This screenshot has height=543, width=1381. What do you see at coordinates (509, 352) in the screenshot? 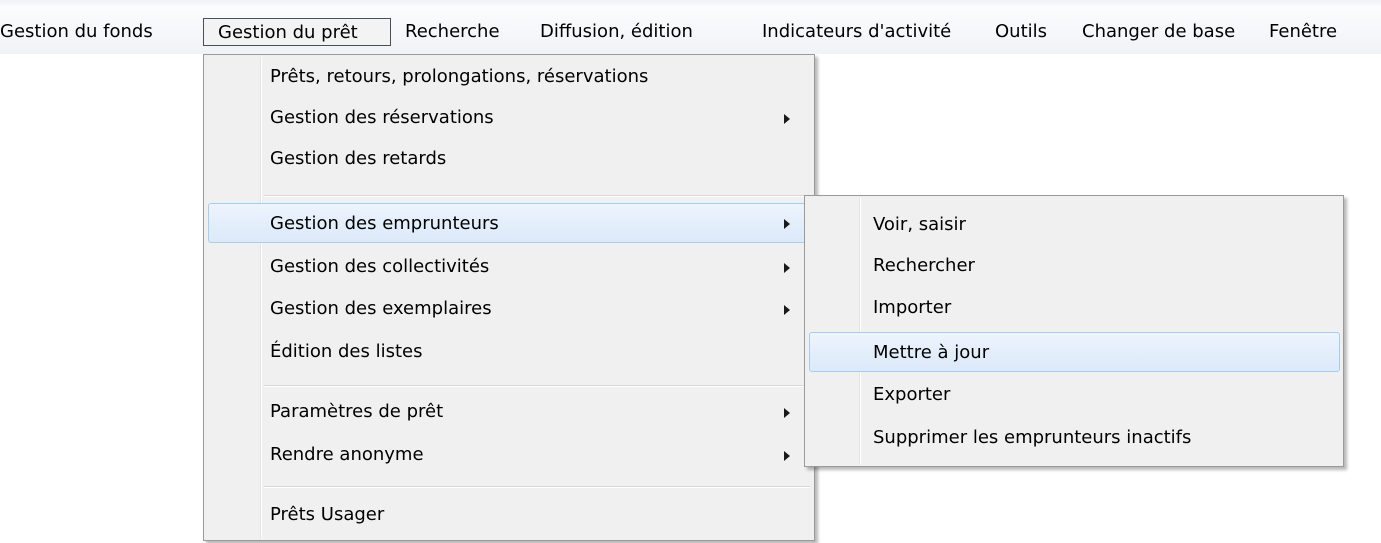
I see `menu-item-edition-listes: Édition des listes` at bounding box center [509, 352].